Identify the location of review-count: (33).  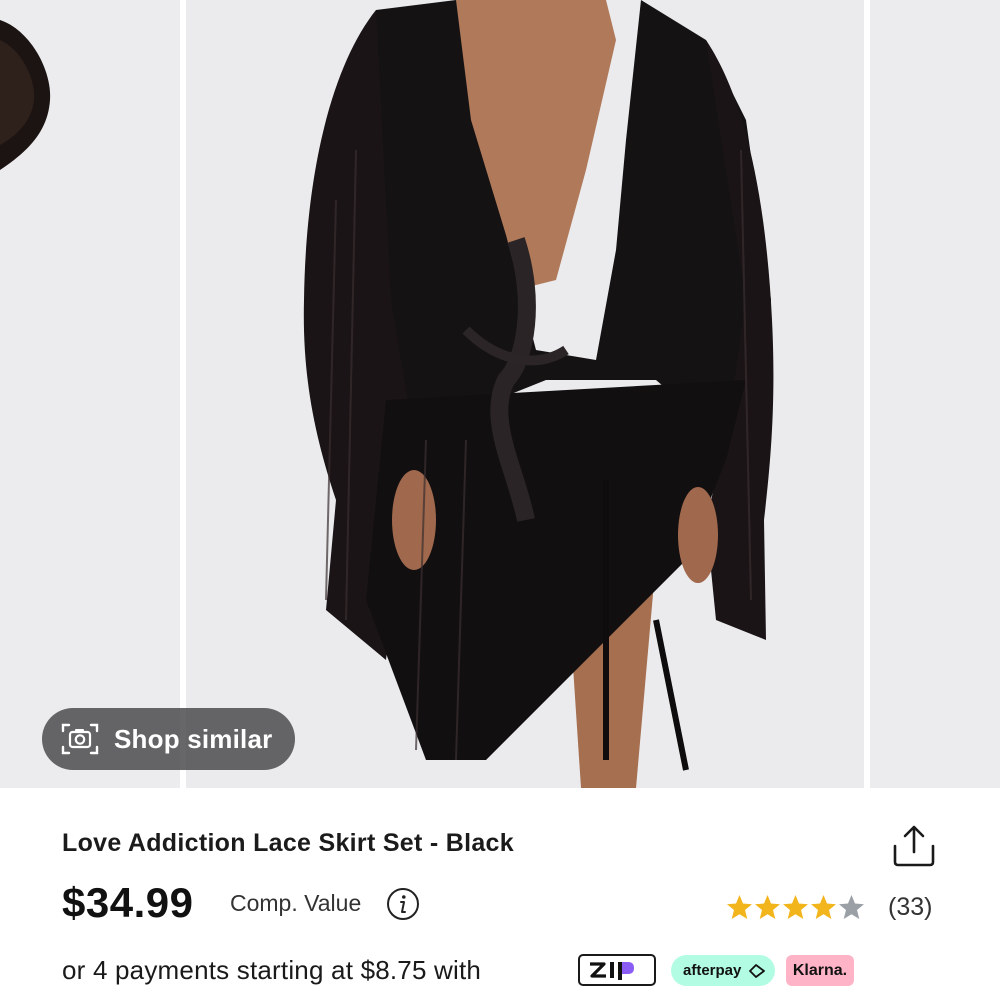
(910, 907).